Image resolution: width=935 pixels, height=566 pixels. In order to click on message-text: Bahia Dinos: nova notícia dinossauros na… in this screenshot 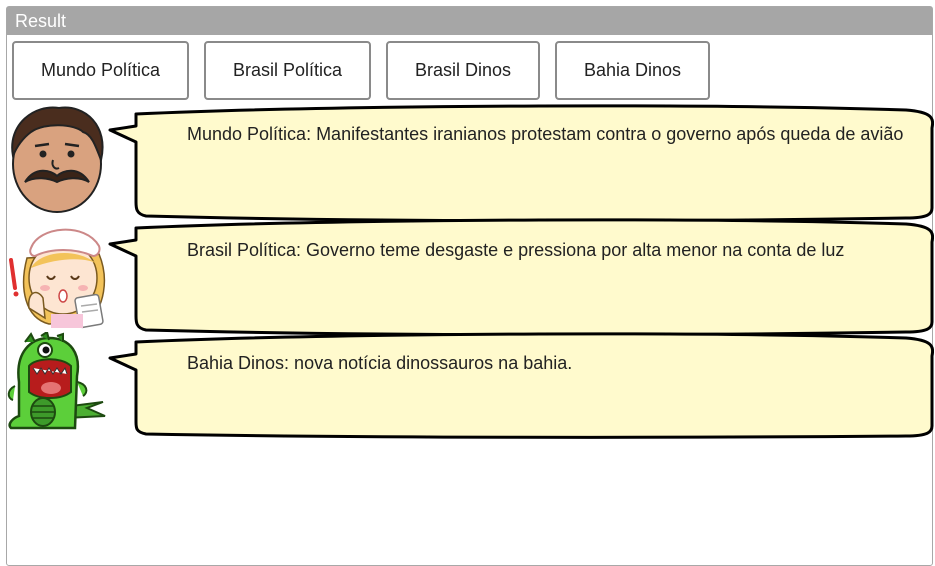, I will do `click(380, 363)`.